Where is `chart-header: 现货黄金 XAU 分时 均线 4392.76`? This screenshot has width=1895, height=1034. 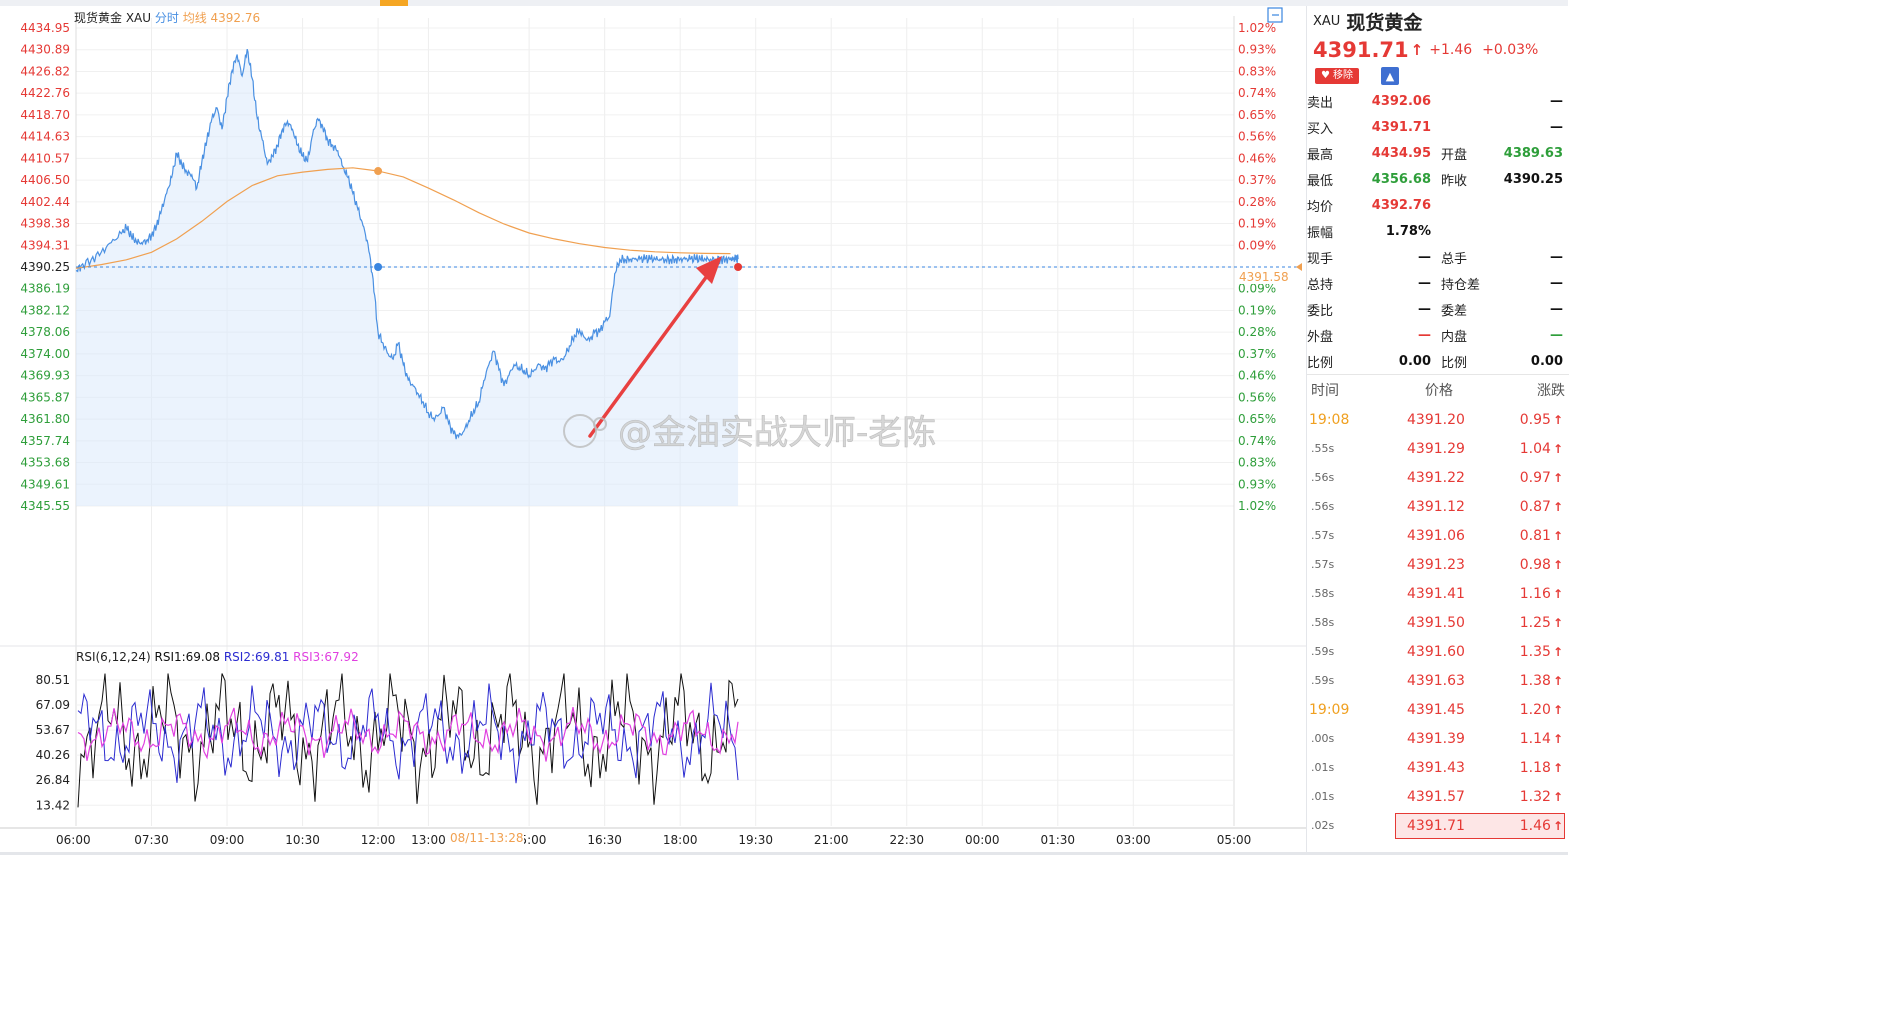
chart-header: 现货黄金 XAU 分时 均线 4392.76 is located at coordinates (167, 17).